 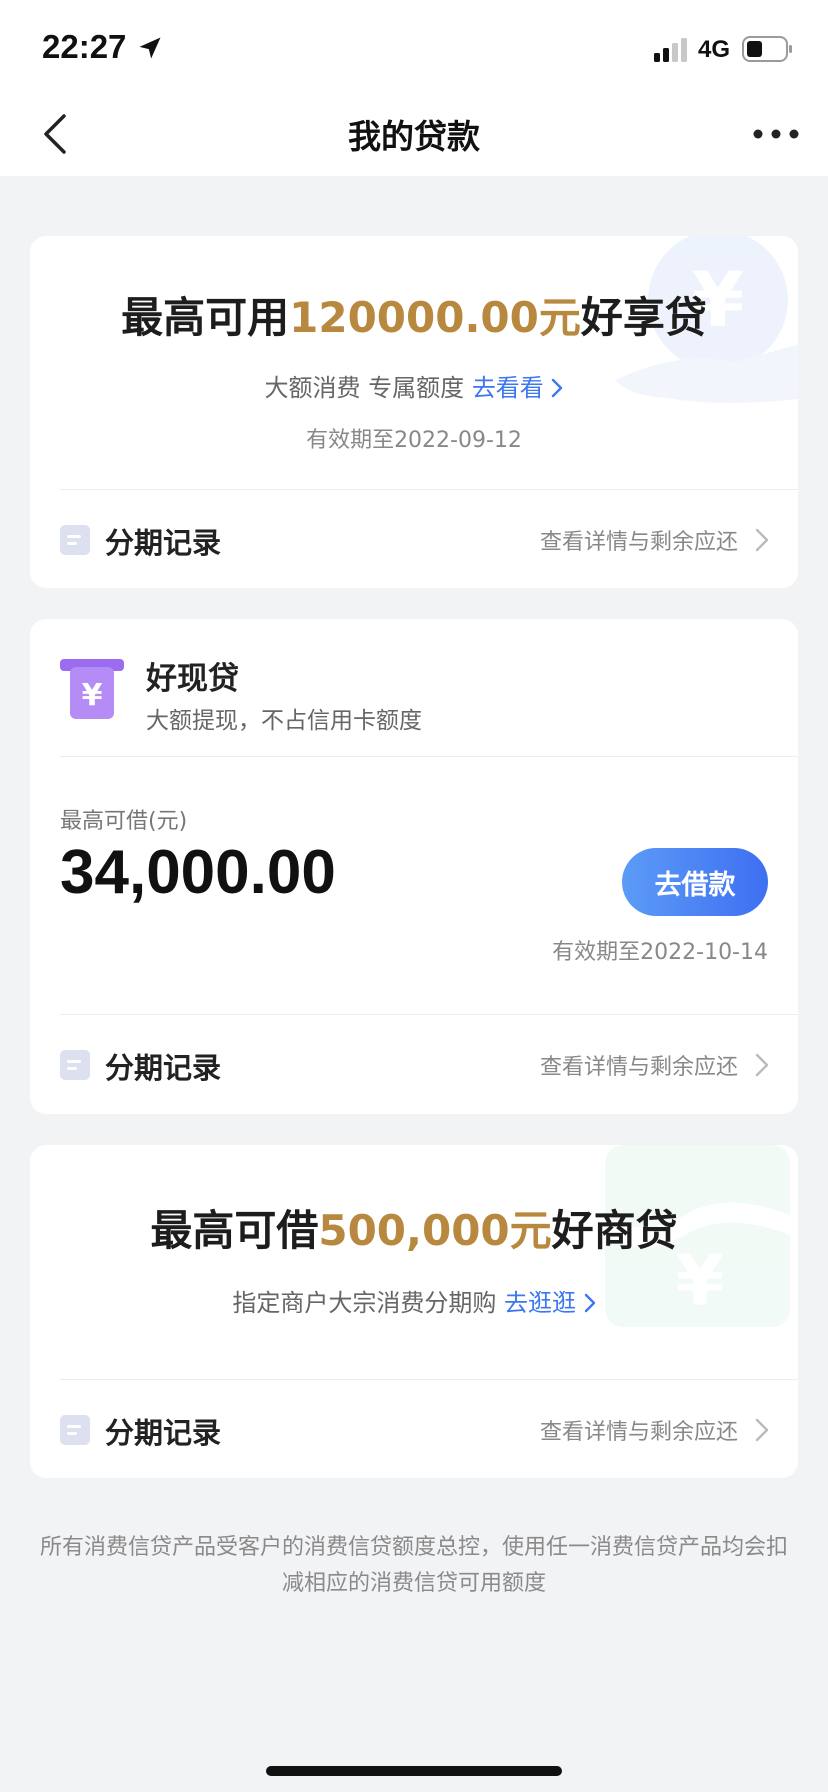 I want to click on headline-prefix: 最高可用, so click(x=205, y=317).